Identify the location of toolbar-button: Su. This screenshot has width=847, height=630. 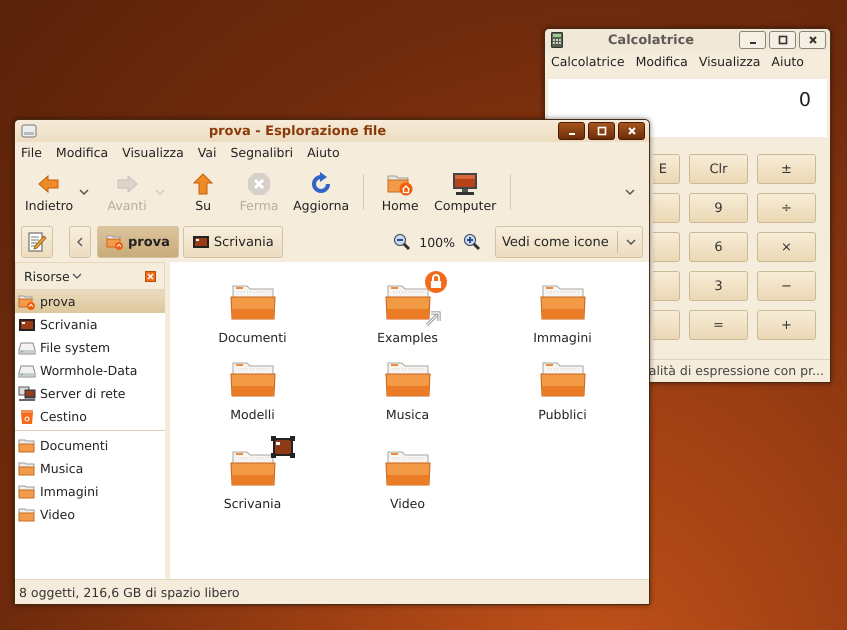
(203, 192).